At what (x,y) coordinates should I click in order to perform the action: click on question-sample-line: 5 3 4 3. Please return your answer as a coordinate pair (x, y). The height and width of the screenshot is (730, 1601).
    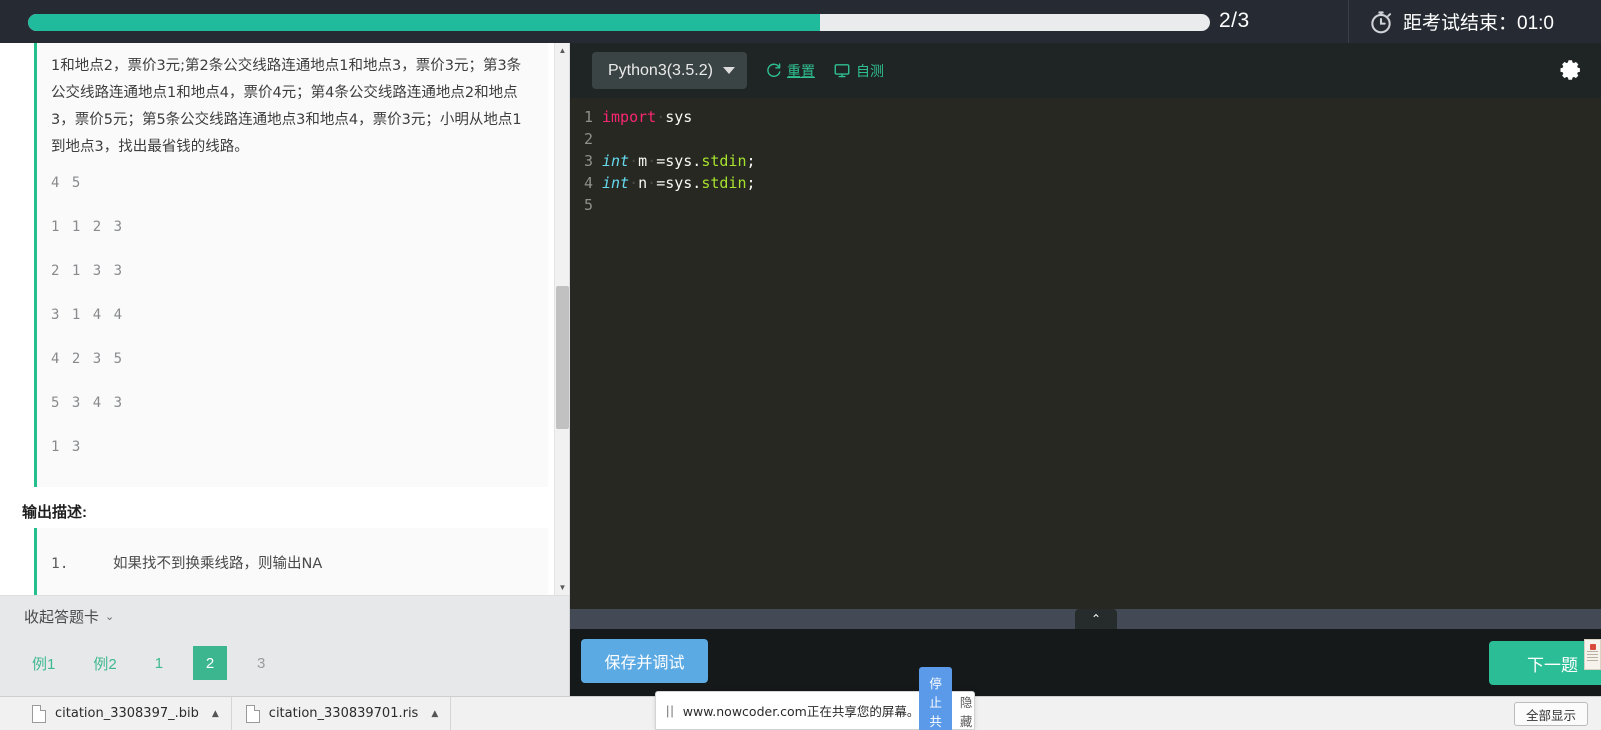
    Looking at the image, I should click on (88, 403).